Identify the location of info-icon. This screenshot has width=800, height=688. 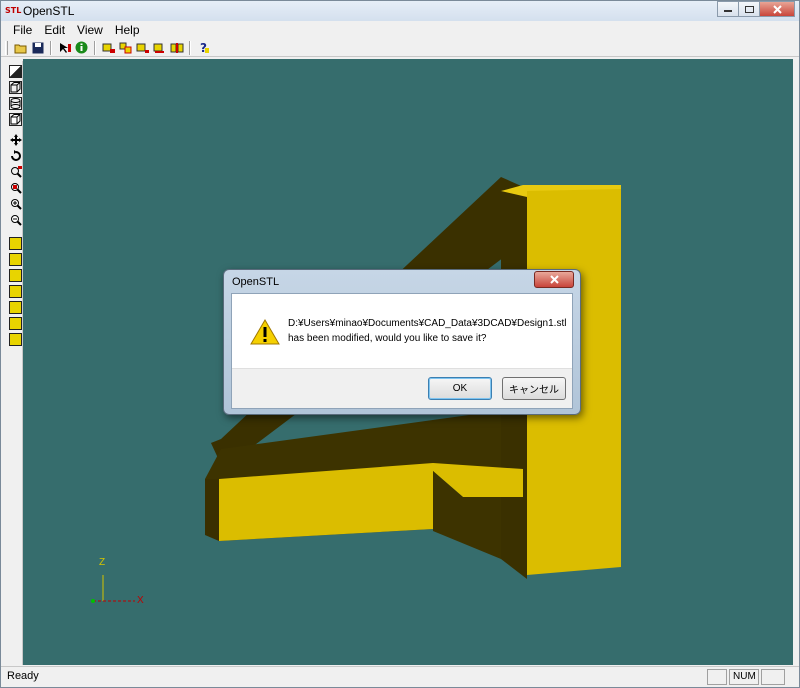
(81, 48).